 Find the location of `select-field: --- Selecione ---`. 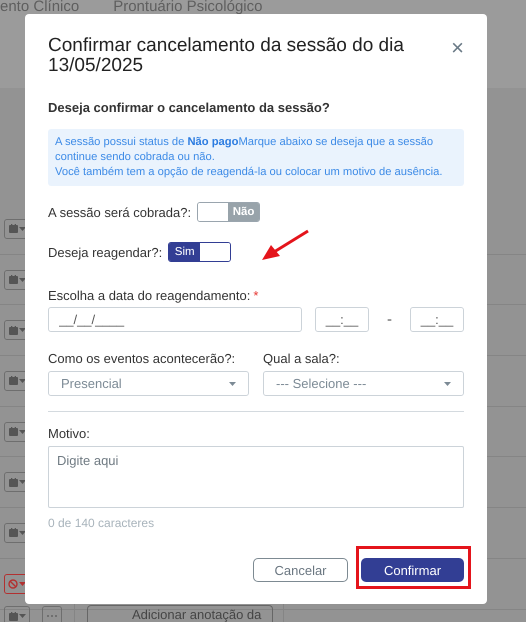

select-field: --- Selecione --- is located at coordinates (363, 383).